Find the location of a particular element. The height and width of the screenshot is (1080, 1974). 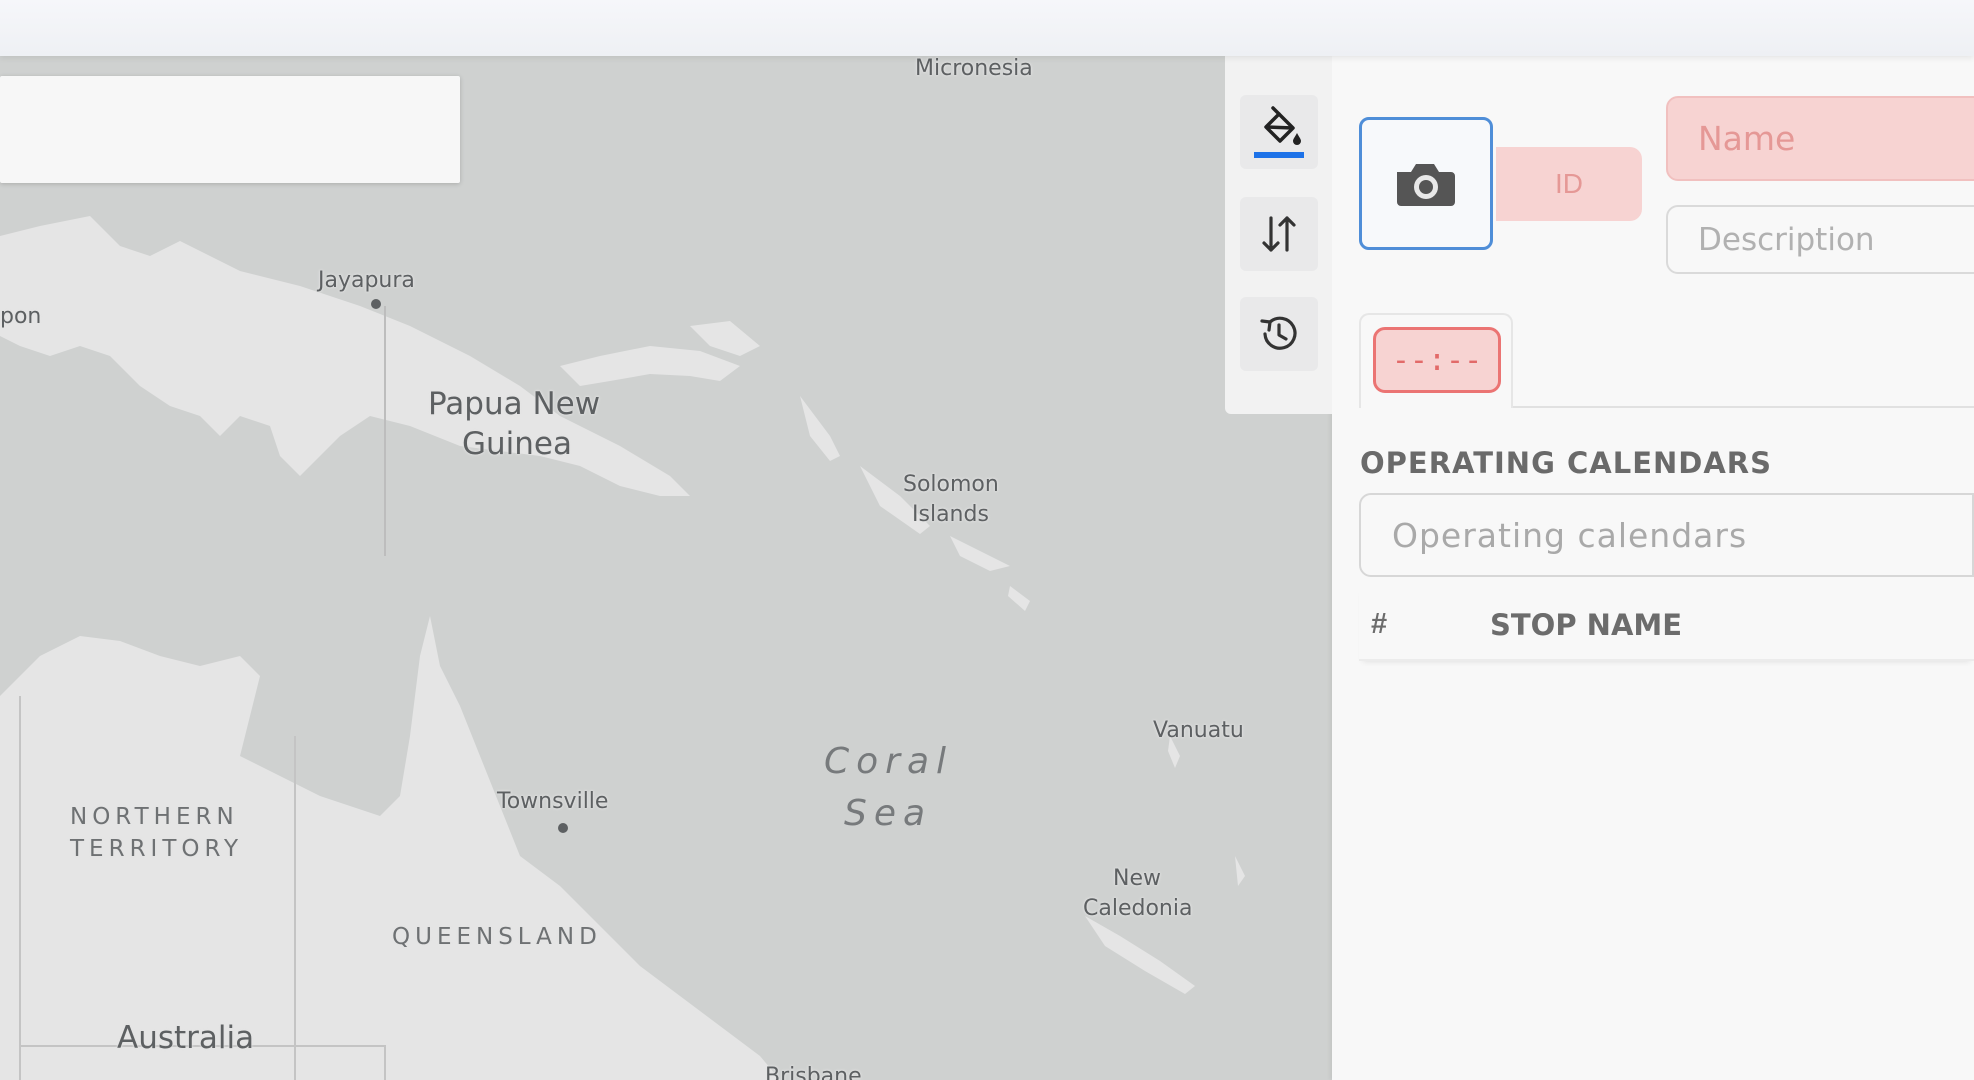

id-field: ID is located at coordinates (1569, 184).